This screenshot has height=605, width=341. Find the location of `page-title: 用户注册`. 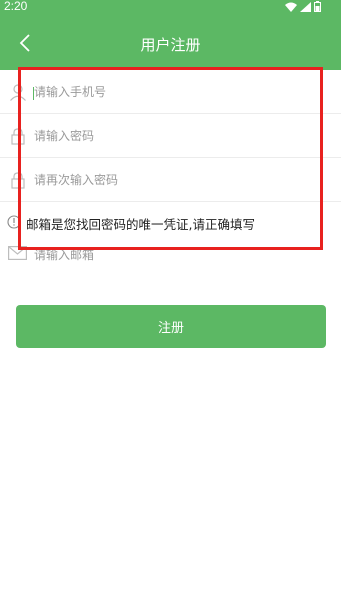

page-title: 用户注册 is located at coordinates (170, 45).